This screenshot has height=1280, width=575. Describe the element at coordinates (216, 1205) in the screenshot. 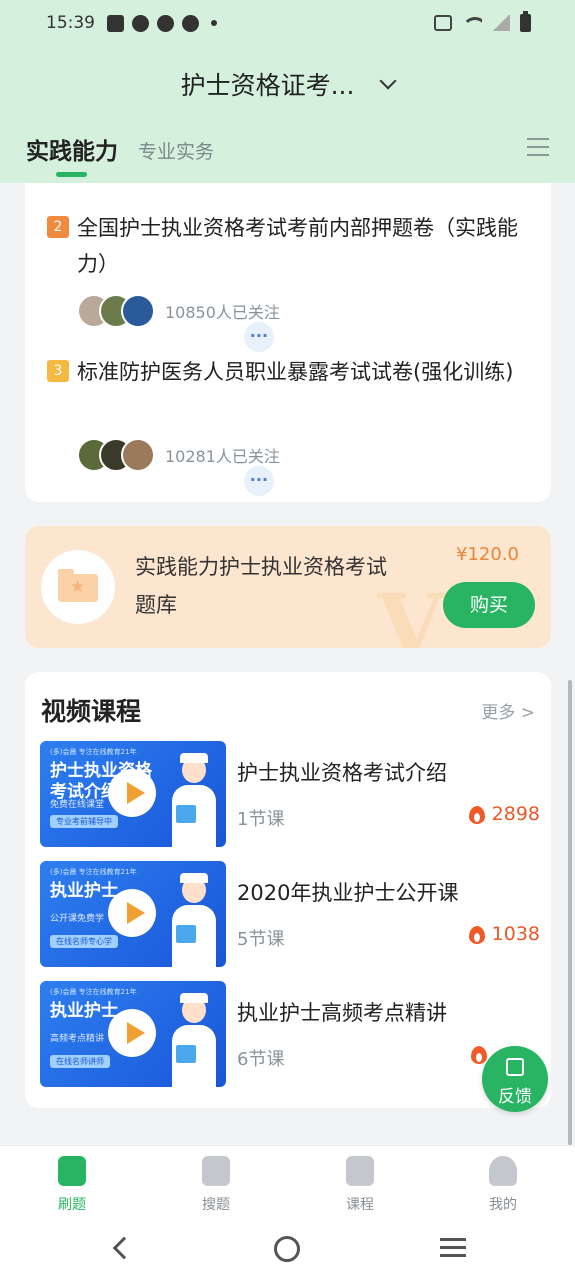

I see `nav-label: 搜题` at that location.